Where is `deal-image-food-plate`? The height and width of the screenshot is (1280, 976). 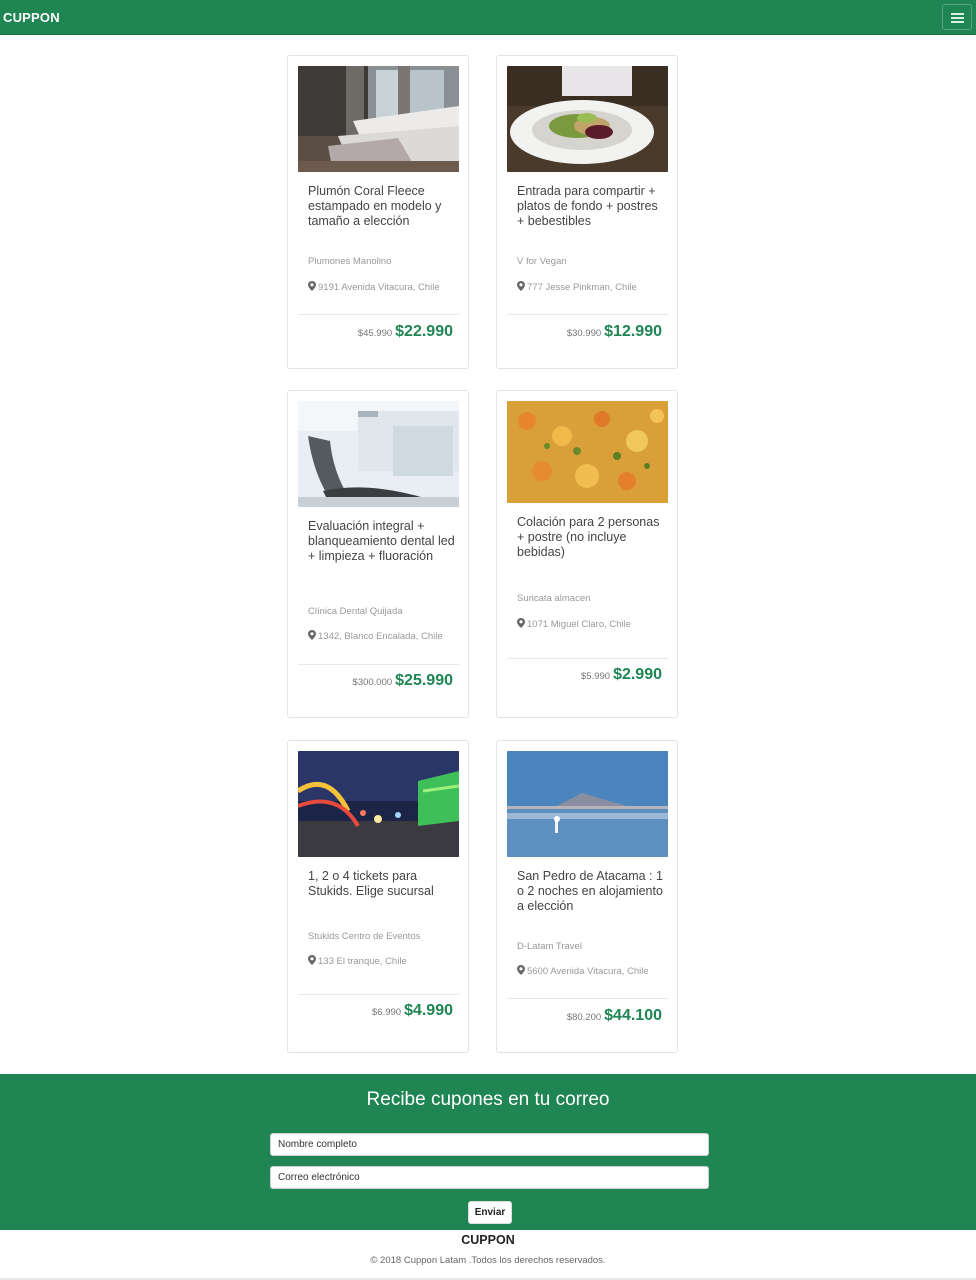 deal-image-food-plate is located at coordinates (587, 452).